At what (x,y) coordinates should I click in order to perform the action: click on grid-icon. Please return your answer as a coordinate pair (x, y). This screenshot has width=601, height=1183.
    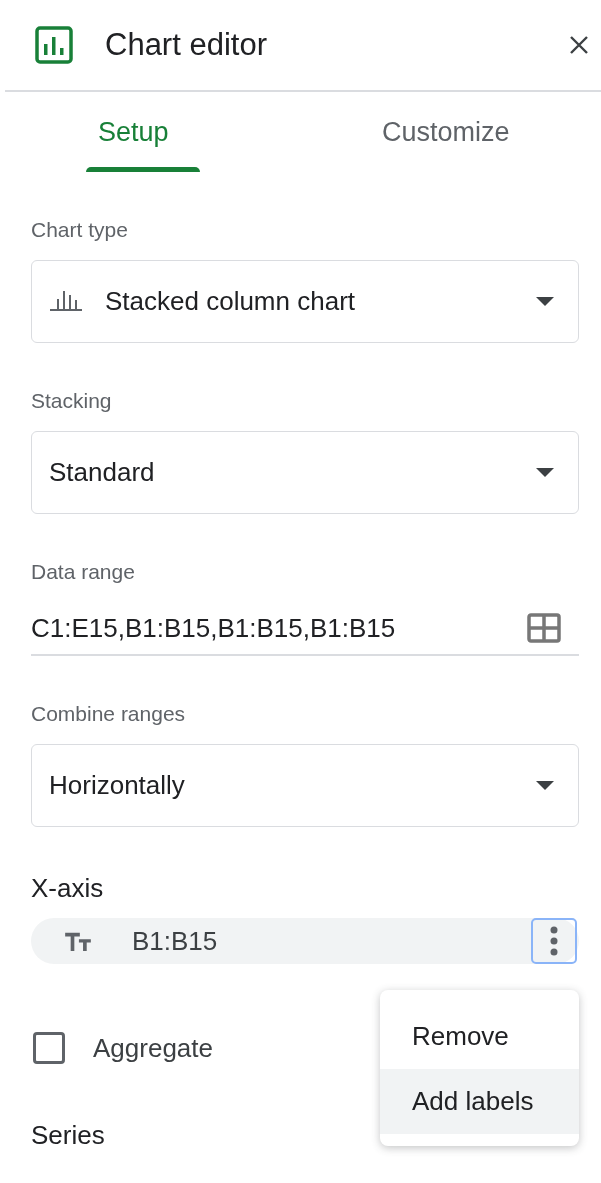
    Looking at the image, I should click on (544, 628).